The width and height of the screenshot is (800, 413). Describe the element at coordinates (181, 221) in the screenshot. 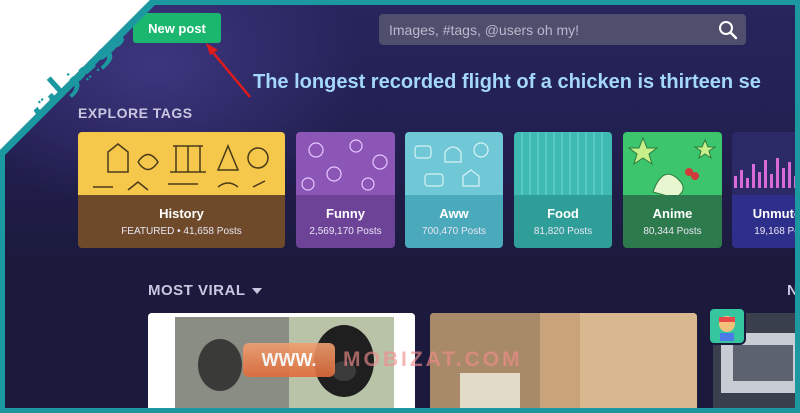

I see `tag-history-info: History FEATURED • 41,658 Posts` at that location.